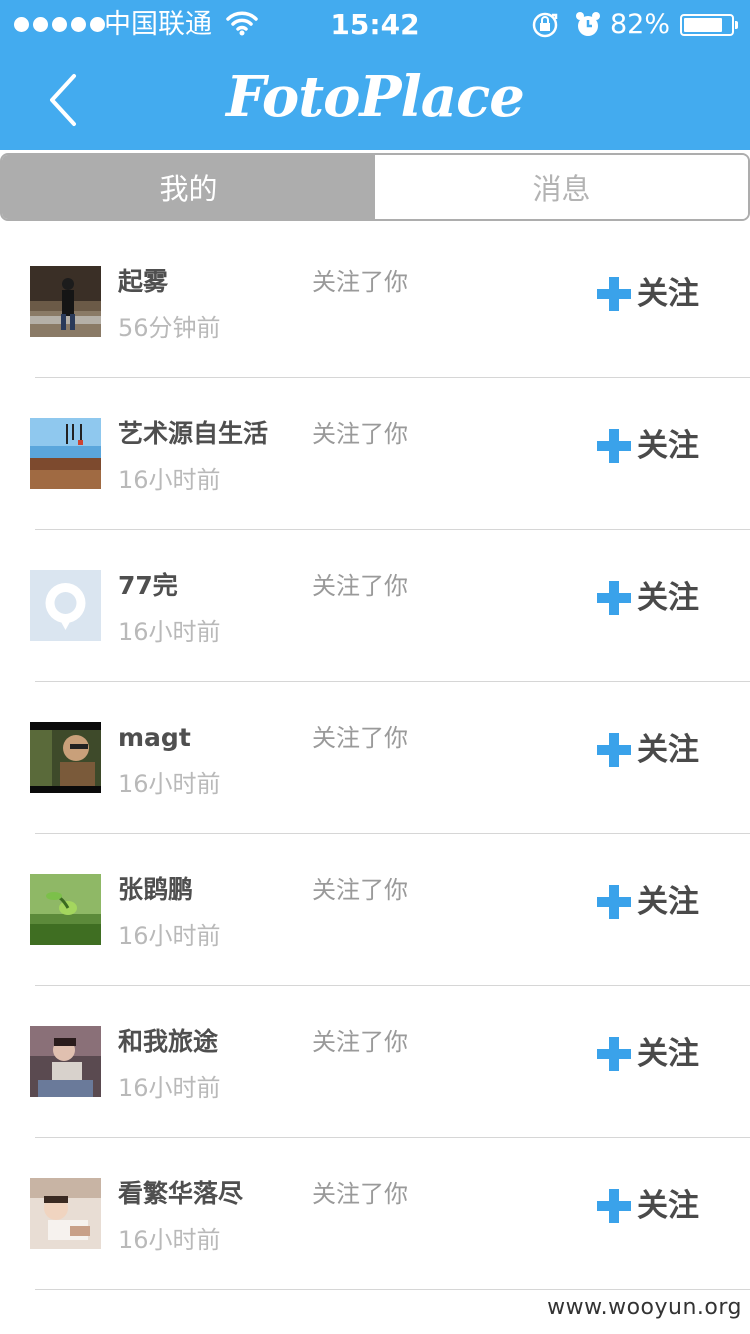 The height and width of the screenshot is (1334, 750). What do you see at coordinates (375, 1214) in the screenshot?
I see `list-item: 看繁华落尽 16小时前 关注了你 关注` at bounding box center [375, 1214].